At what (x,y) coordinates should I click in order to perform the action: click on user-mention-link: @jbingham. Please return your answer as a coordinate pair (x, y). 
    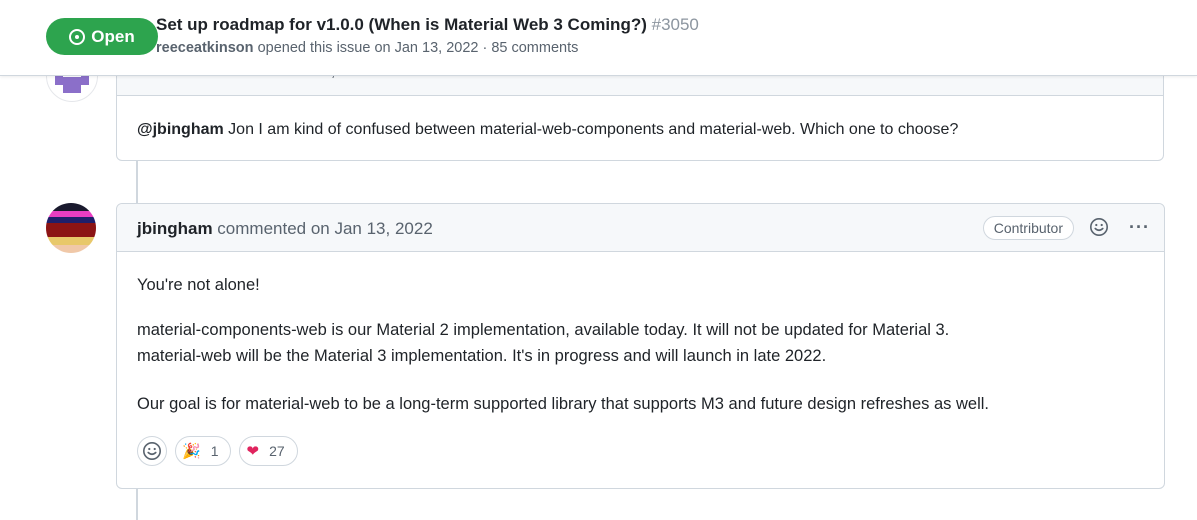
    Looking at the image, I should click on (180, 129).